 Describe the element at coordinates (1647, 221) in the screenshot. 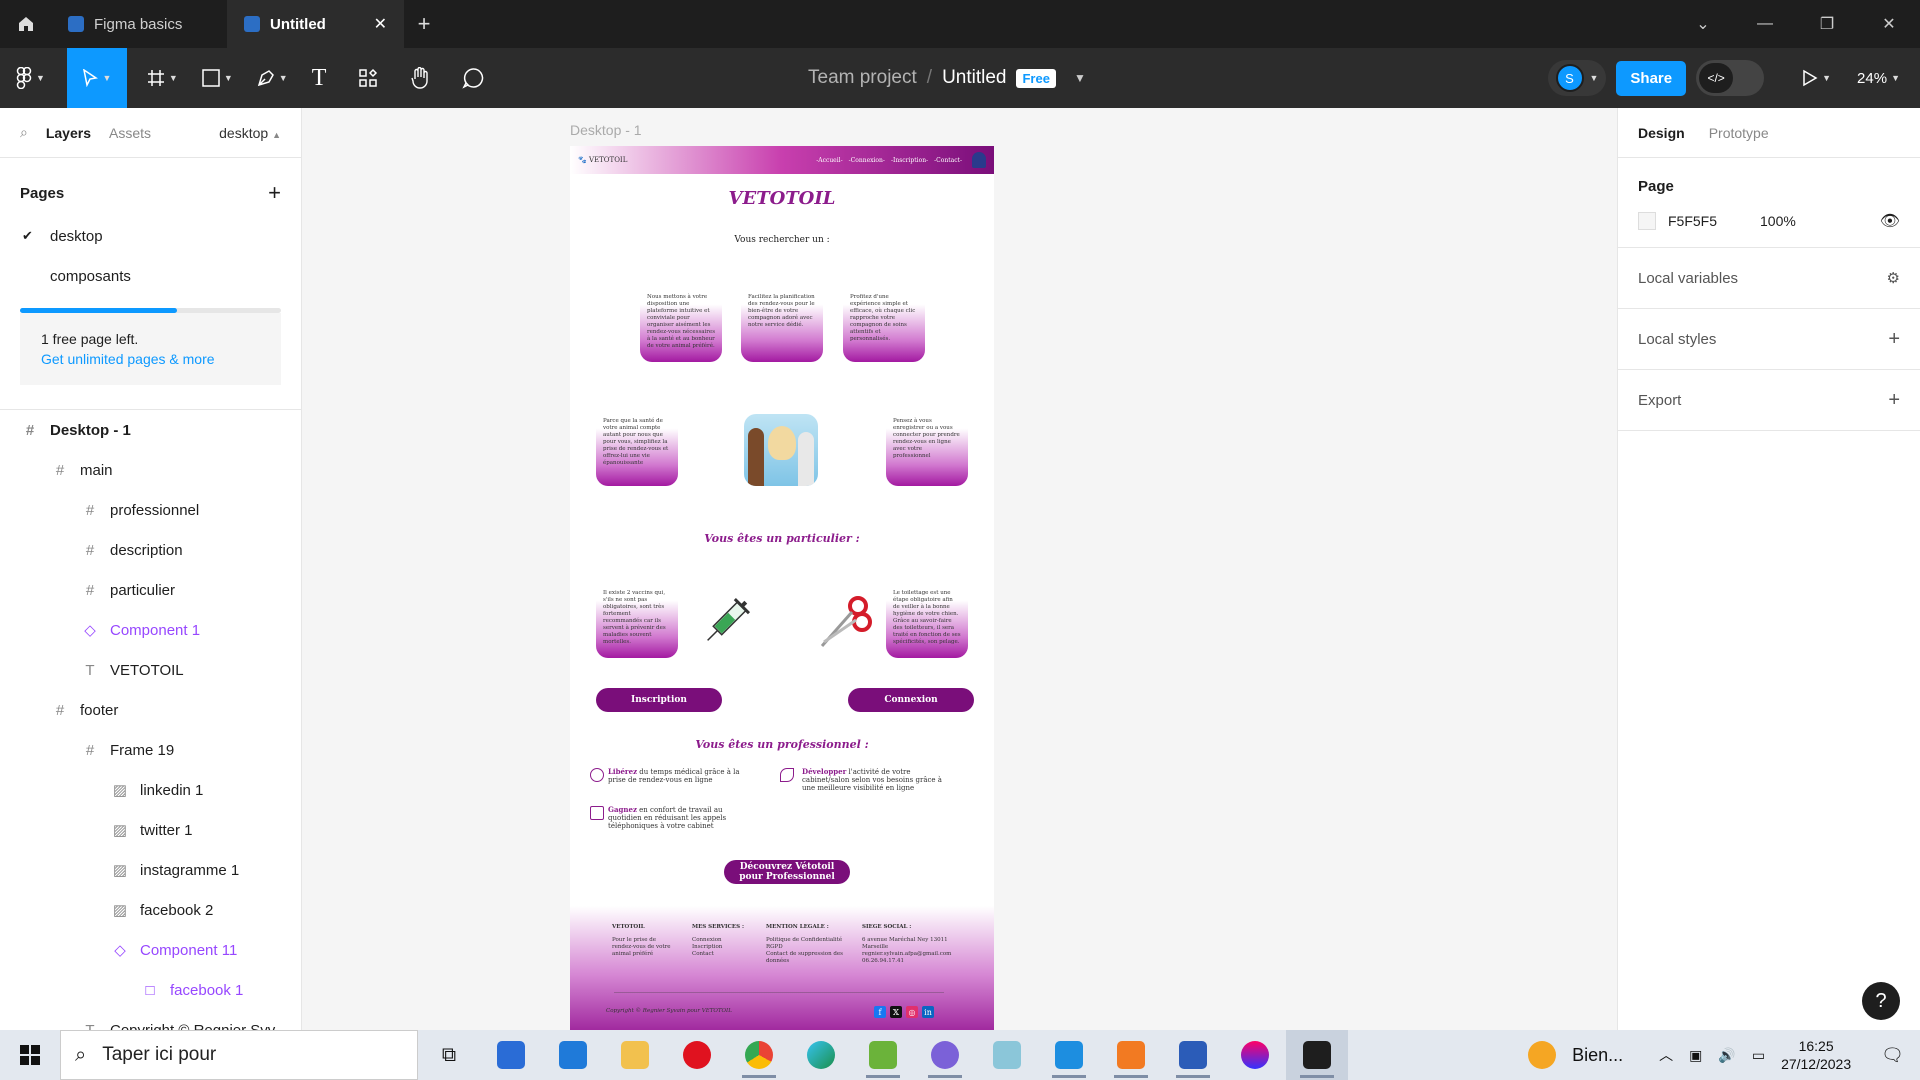

I see `page-color-swatch` at that location.